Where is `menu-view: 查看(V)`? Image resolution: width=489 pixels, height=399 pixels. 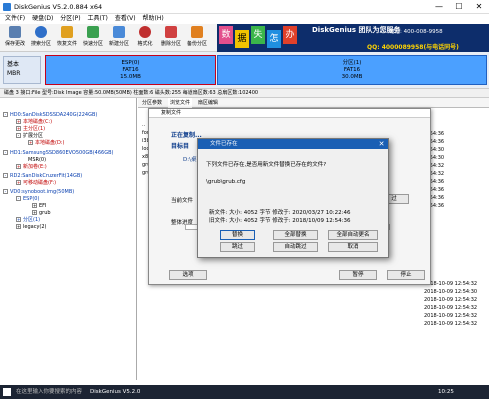 menu-view: 查看(V) is located at coordinates (125, 19).